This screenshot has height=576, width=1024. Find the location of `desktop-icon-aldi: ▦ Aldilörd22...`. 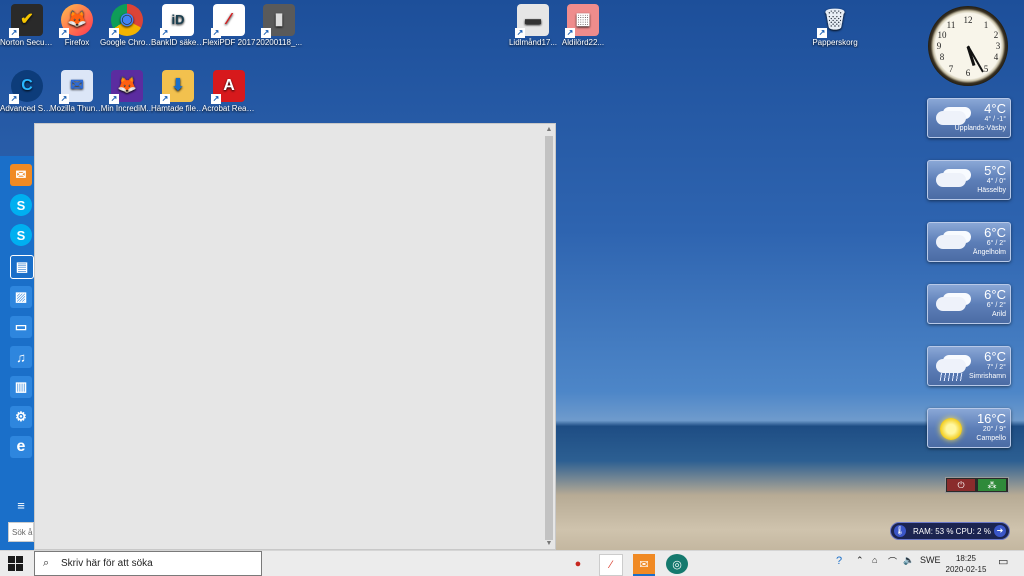

desktop-icon-aldi: ▦ Aldilörd22... is located at coordinates (583, 24).